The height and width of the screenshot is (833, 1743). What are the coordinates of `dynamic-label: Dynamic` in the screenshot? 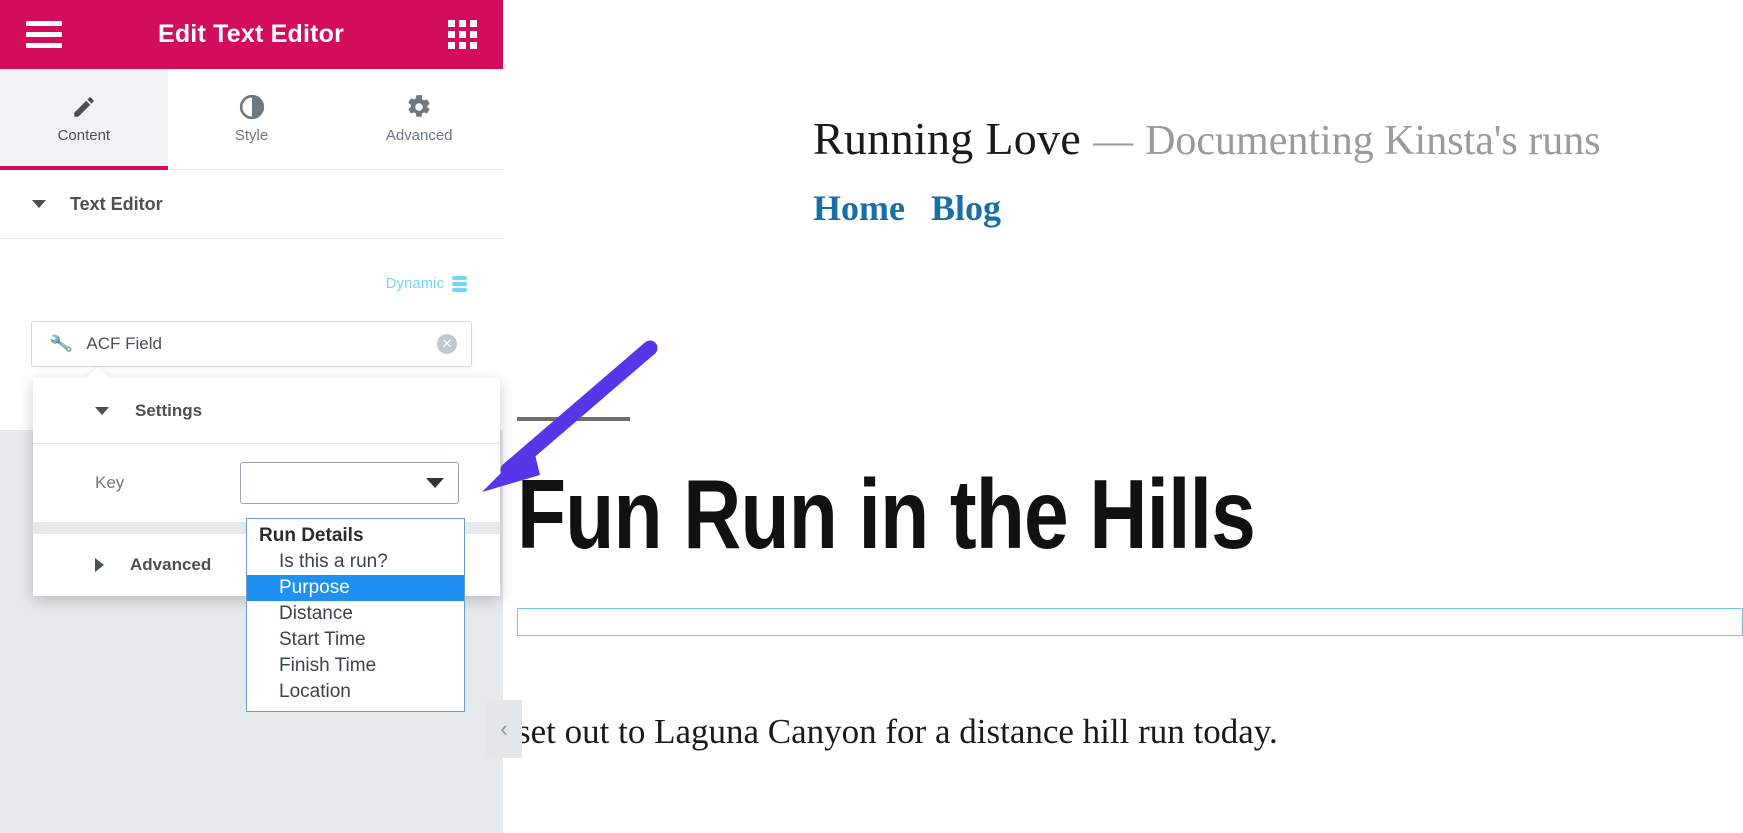 It's located at (414, 283).